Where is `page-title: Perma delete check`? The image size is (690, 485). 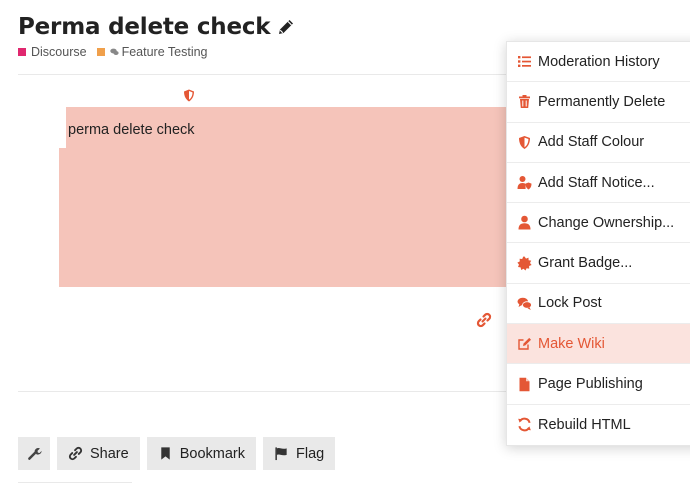 page-title: Perma delete check is located at coordinates (144, 27).